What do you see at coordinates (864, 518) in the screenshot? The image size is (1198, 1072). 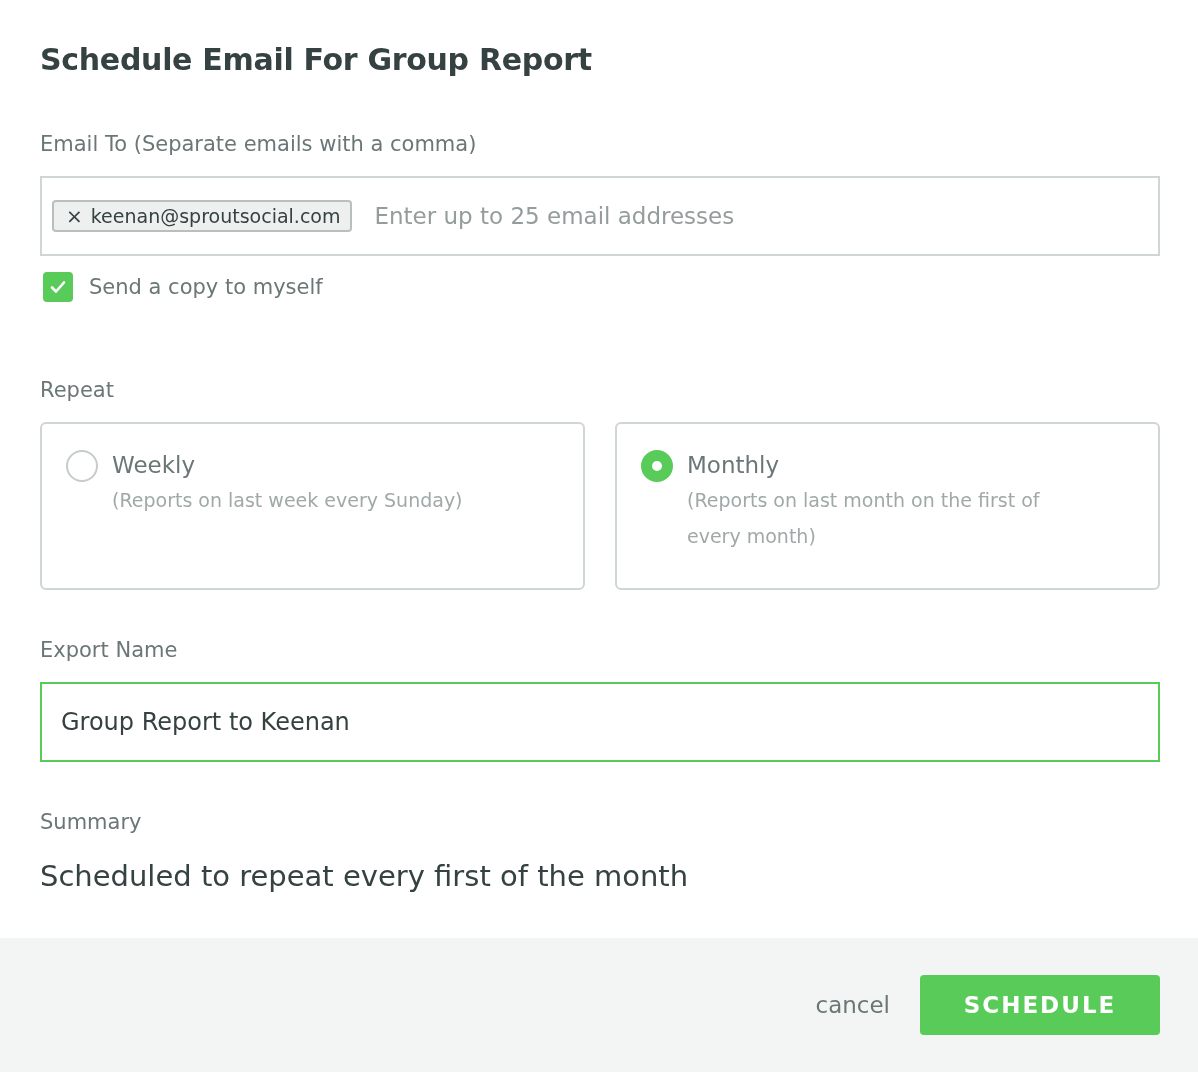 I see `option-description: (Reports on last month on the first of every month)` at bounding box center [864, 518].